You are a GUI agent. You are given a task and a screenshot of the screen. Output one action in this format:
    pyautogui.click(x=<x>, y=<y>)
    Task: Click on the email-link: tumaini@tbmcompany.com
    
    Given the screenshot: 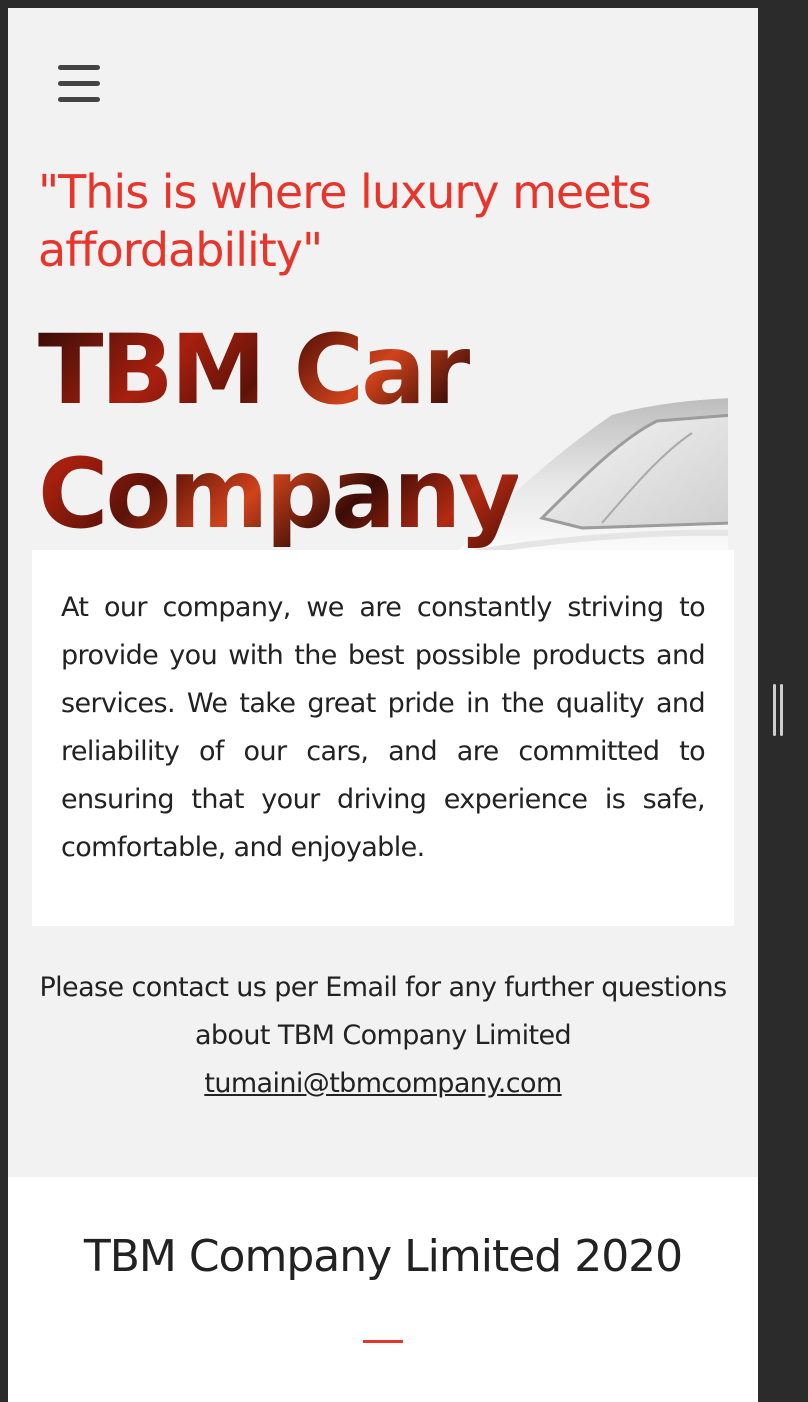 What is the action you would take?
    pyautogui.click(x=383, y=1083)
    